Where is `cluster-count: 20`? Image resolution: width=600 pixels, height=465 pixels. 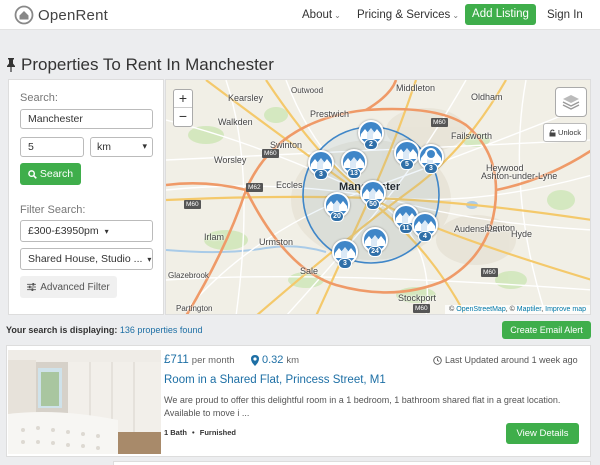 cluster-count: 20 is located at coordinates (337, 216).